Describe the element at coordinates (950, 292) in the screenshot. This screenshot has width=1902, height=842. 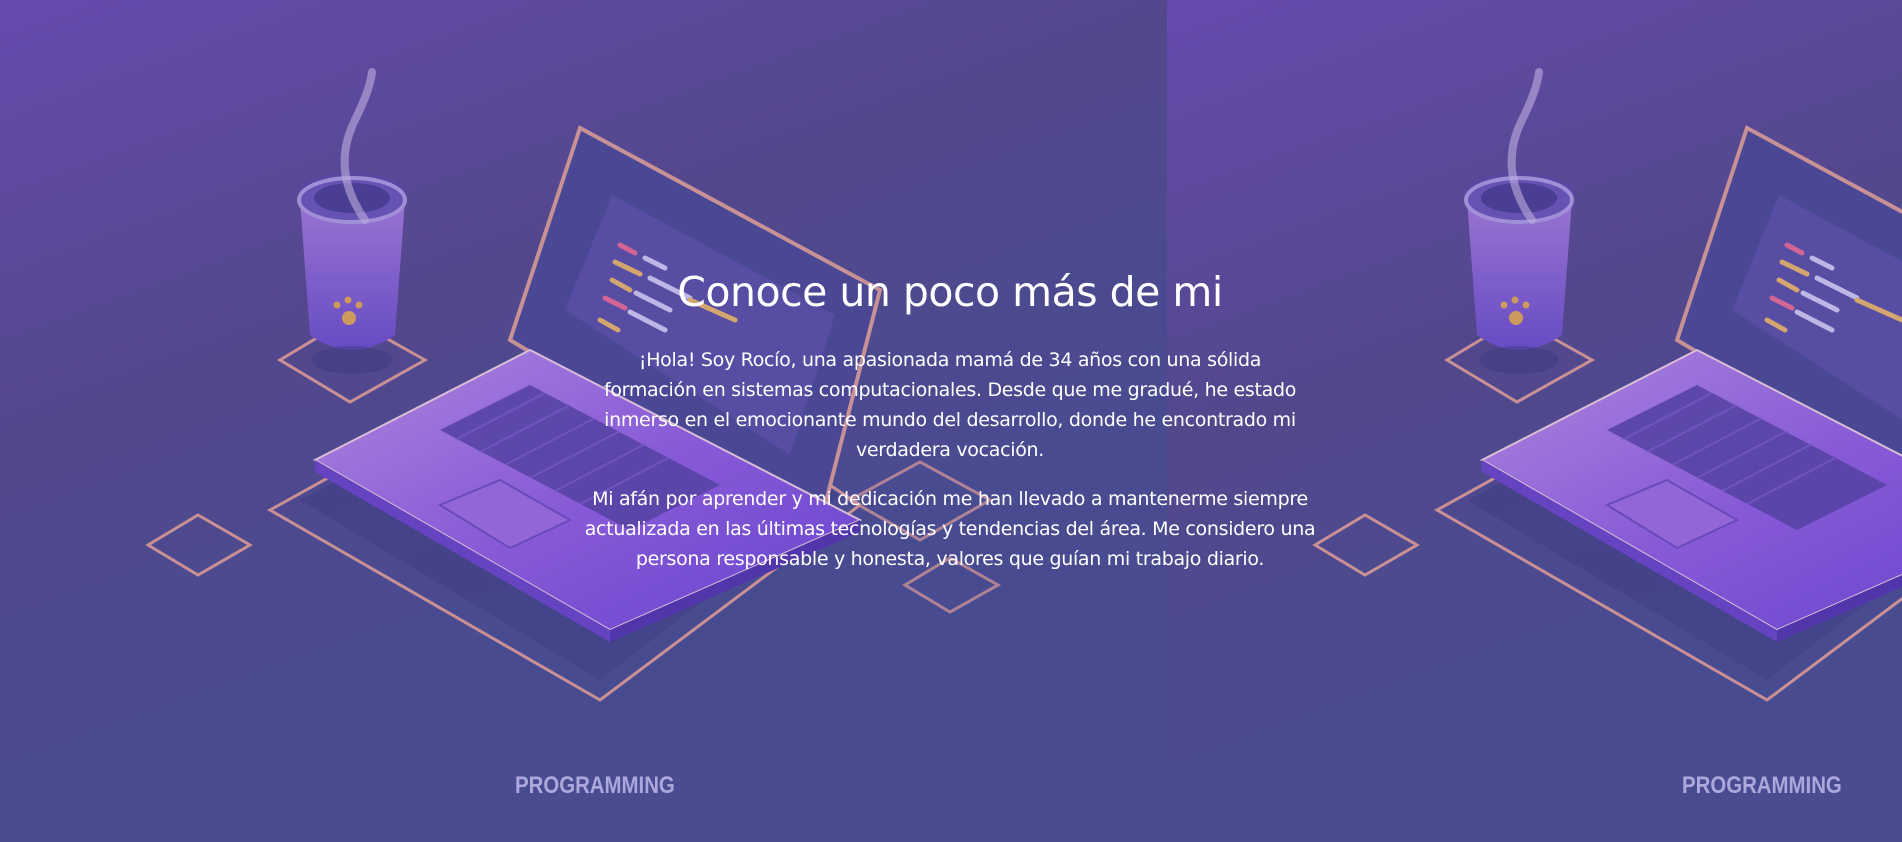
I see `about-title: Conoce un poco más de mi` at that location.